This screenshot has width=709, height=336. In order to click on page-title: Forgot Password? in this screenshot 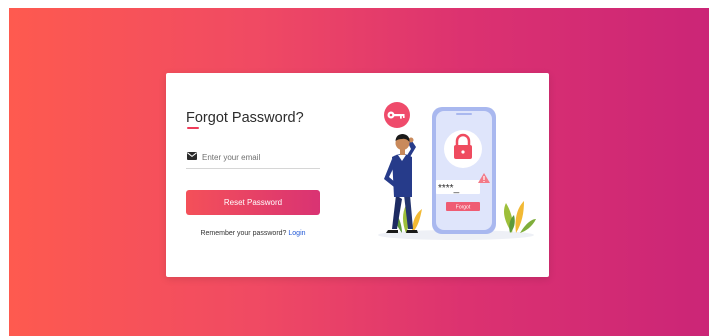, I will do `click(245, 118)`.